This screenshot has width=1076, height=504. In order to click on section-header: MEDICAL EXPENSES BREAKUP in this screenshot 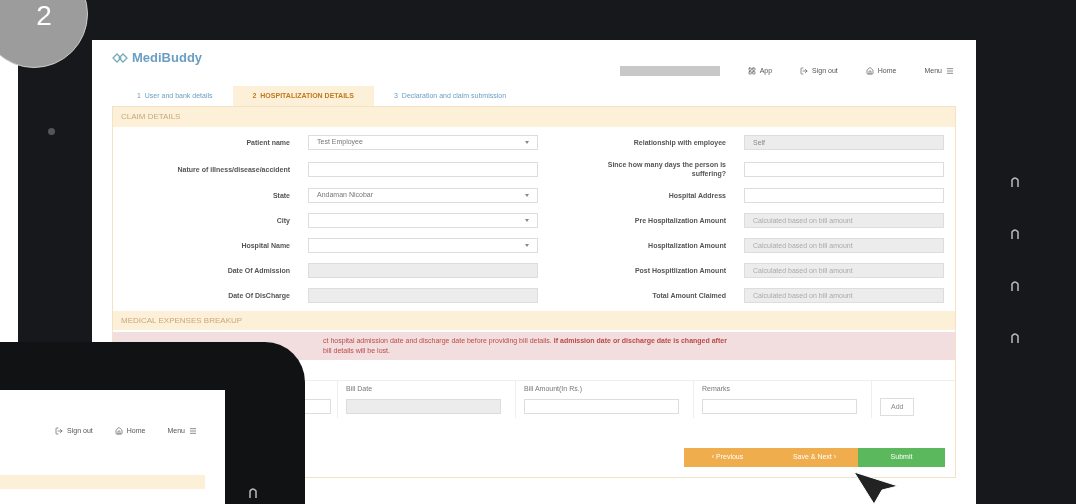, I will do `click(534, 320)`.